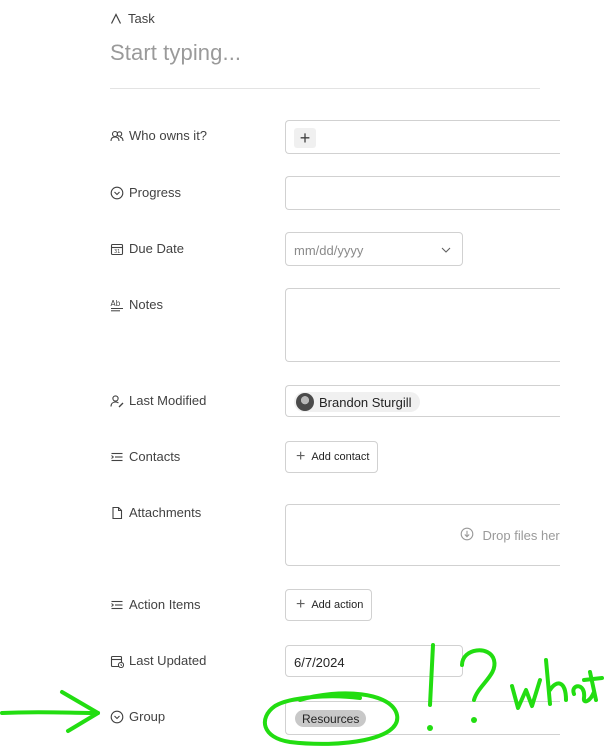 The width and height of the screenshot is (604, 751). I want to click on add-contact-button: + Add contact, so click(332, 457).